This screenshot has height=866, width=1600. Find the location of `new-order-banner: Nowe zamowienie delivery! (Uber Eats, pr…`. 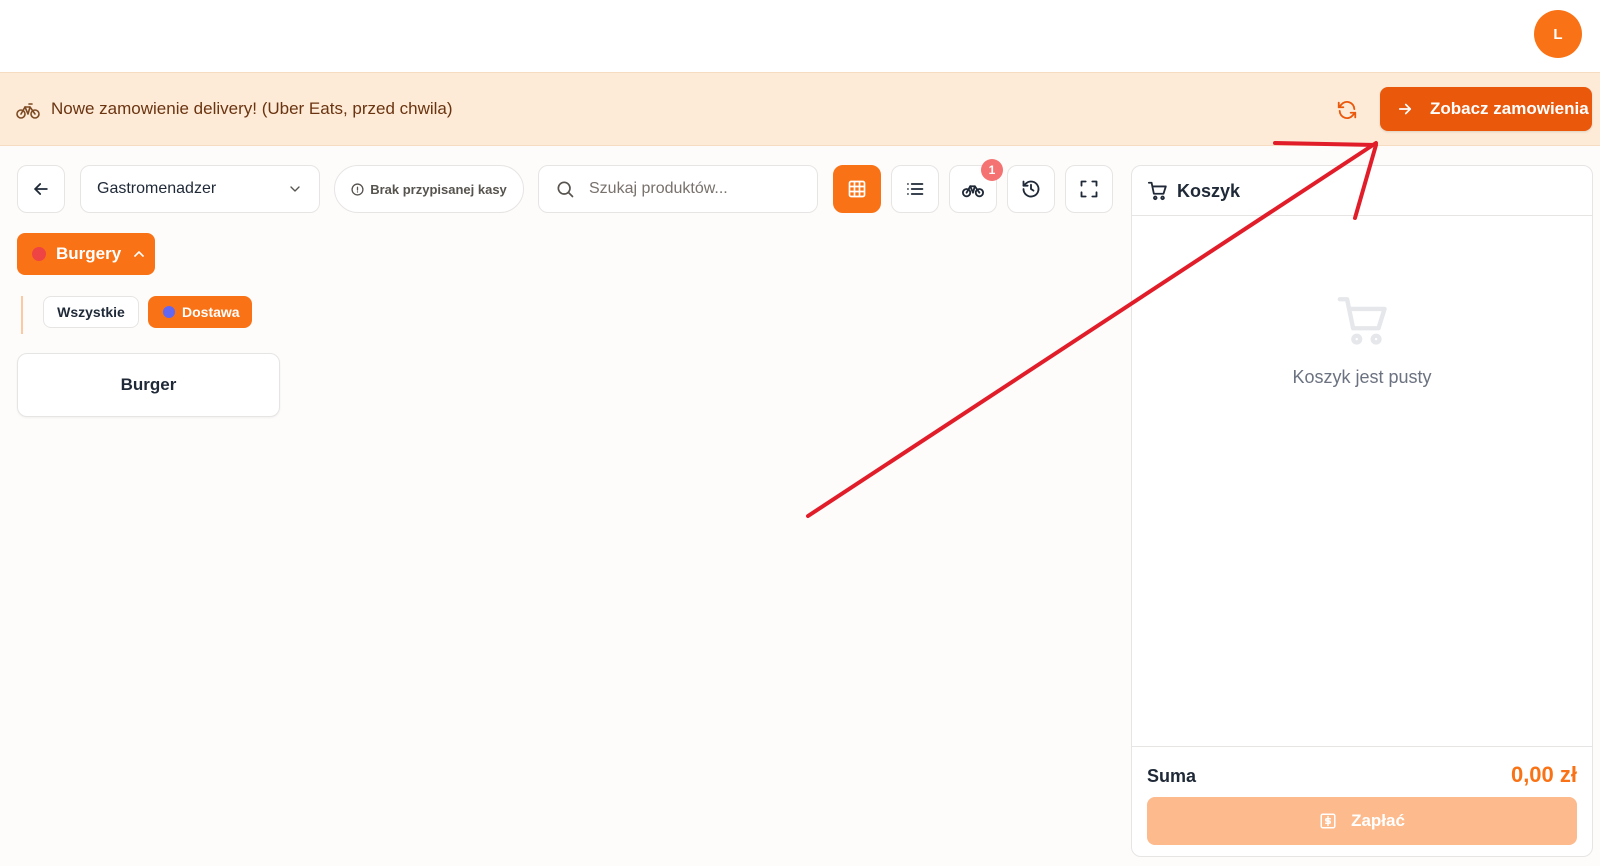

new-order-banner: Nowe zamowienie delivery! (Uber Eats, pr… is located at coordinates (800, 109).